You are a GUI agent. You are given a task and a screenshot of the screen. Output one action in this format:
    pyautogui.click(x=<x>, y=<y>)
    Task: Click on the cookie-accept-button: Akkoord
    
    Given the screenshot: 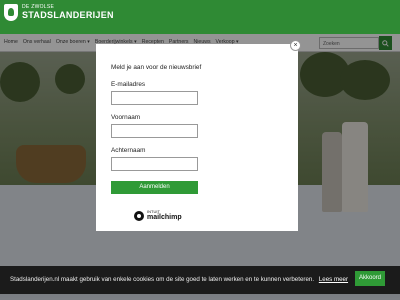 What is the action you would take?
    pyautogui.click(x=370, y=278)
    